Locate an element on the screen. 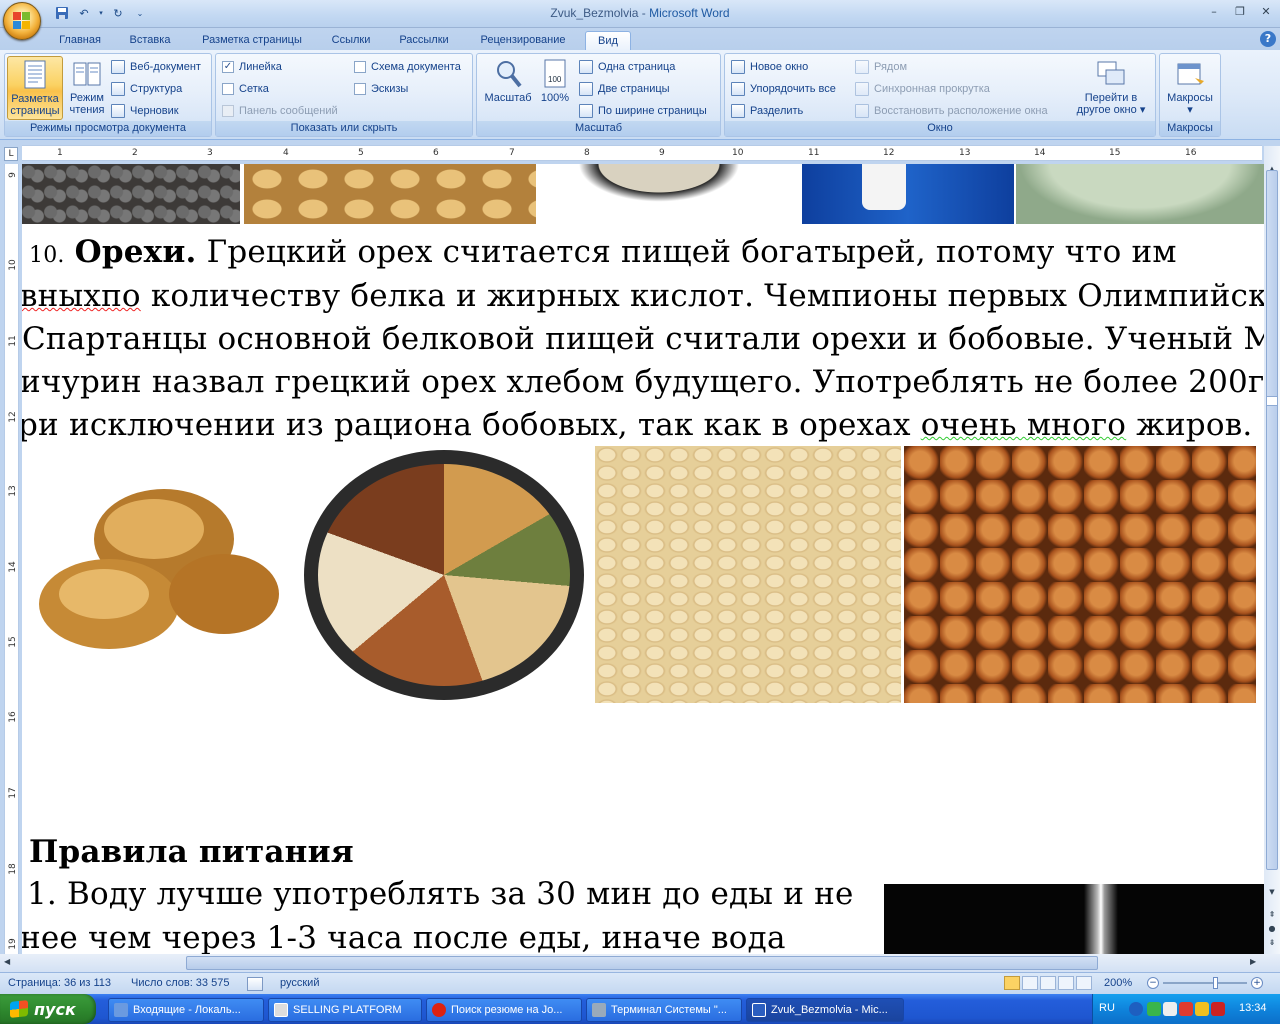  outline-button: Структура is located at coordinates (146, 89).